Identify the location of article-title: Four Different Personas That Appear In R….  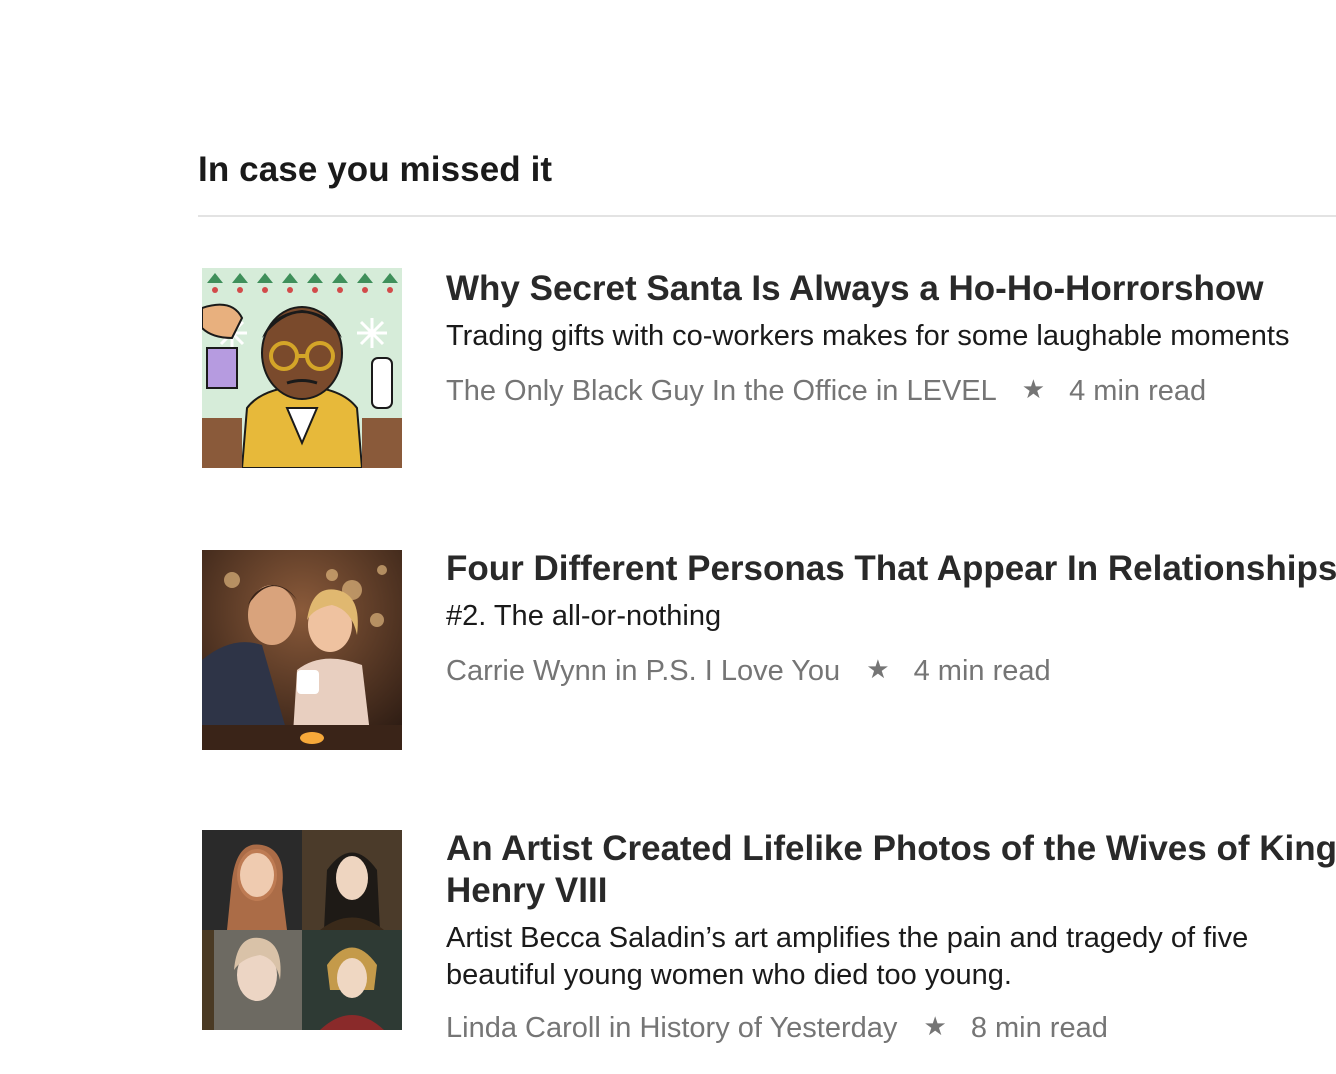
(891, 569).